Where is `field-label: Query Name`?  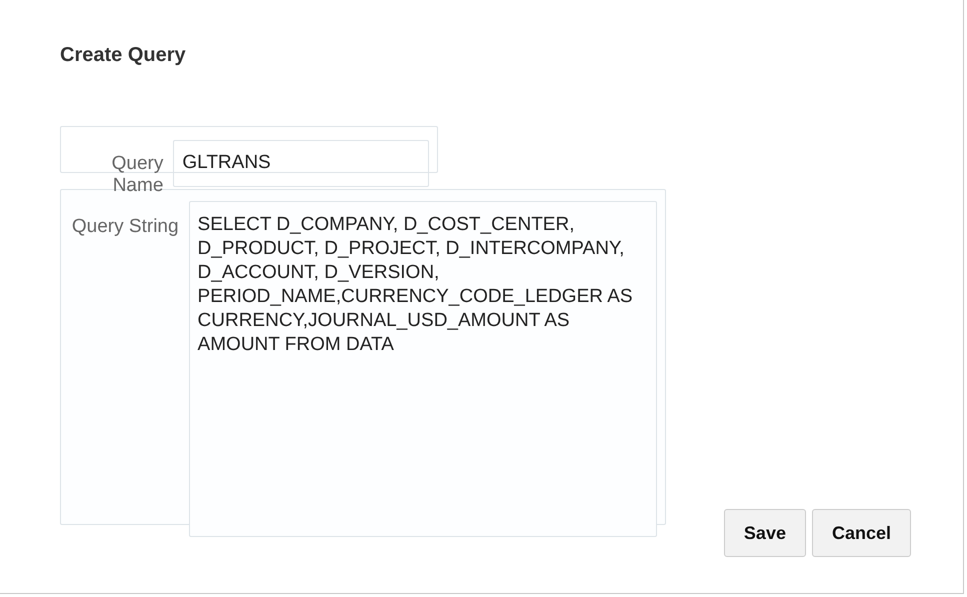 field-label: Query Name is located at coordinates (137, 174).